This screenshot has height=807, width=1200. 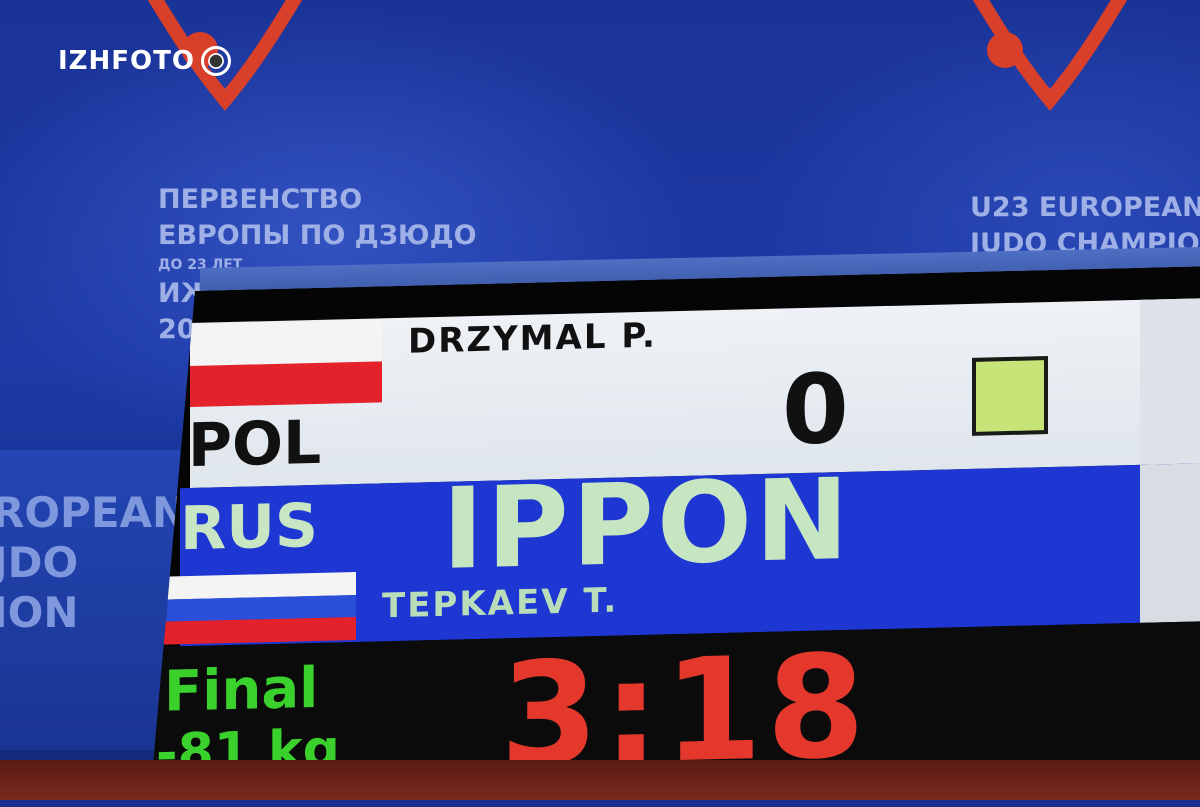 What do you see at coordinates (1010, 396) in the screenshot?
I see `penalty-indicator` at bounding box center [1010, 396].